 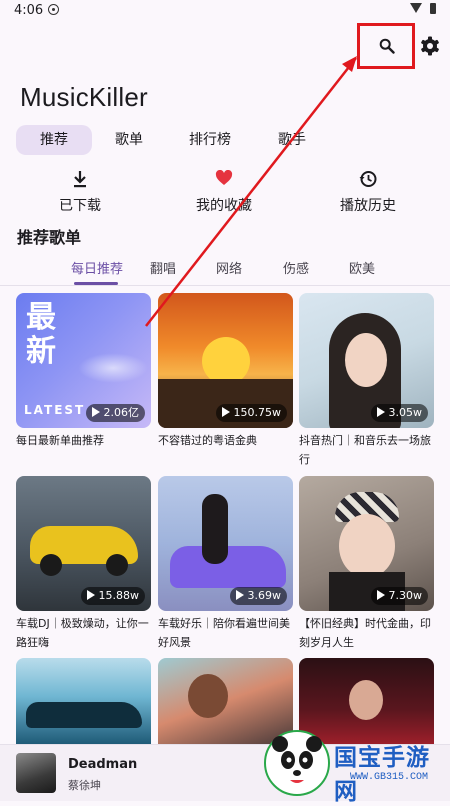 What do you see at coordinates (296, 267) in the screenshot?
I see `subtab-sad: 伤感` at bounding box center [296, 267].